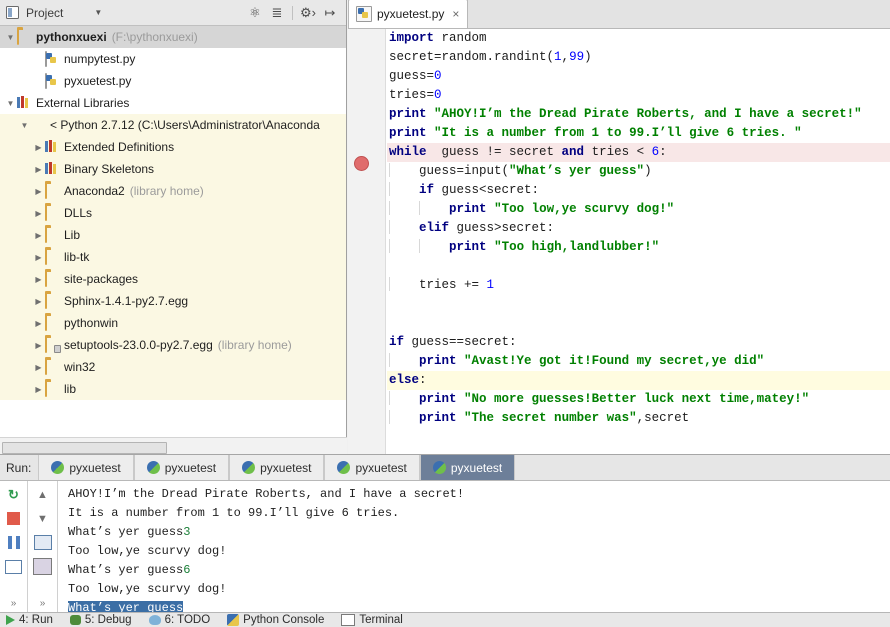 The height and width of the screenshot is (627, 890). I want to click on tree-node-extended-definitions: ▶ Extended Definitions, so click(173, 147).